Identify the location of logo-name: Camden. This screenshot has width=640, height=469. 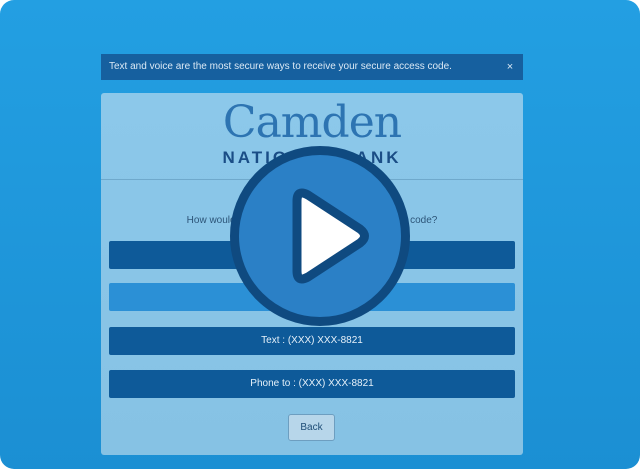
(312, 122).